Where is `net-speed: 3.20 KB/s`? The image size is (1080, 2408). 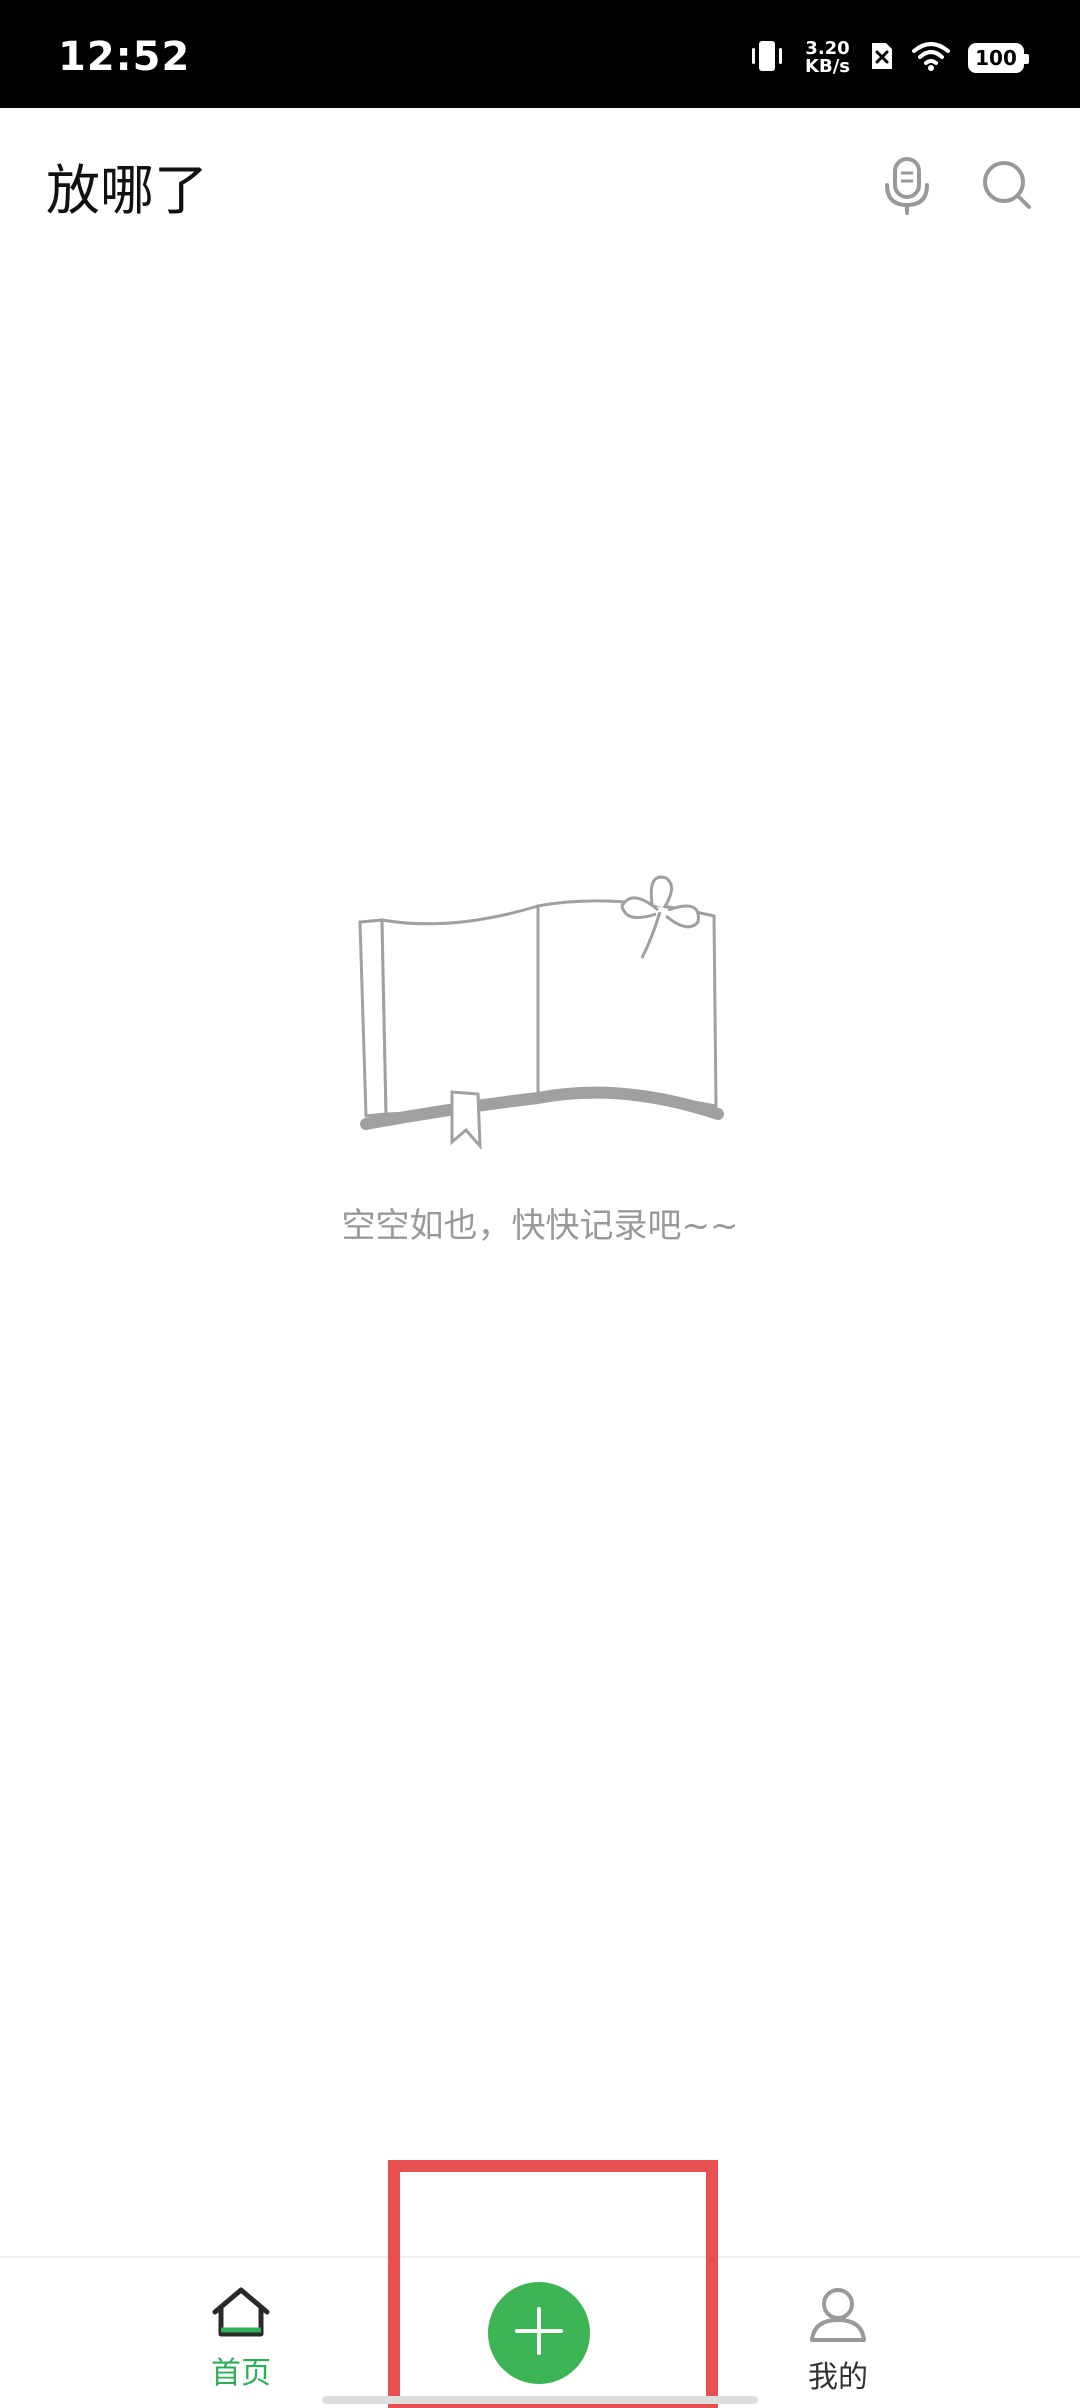 net-speed: 3.20 KB/s is located at coordinates (827, 58).